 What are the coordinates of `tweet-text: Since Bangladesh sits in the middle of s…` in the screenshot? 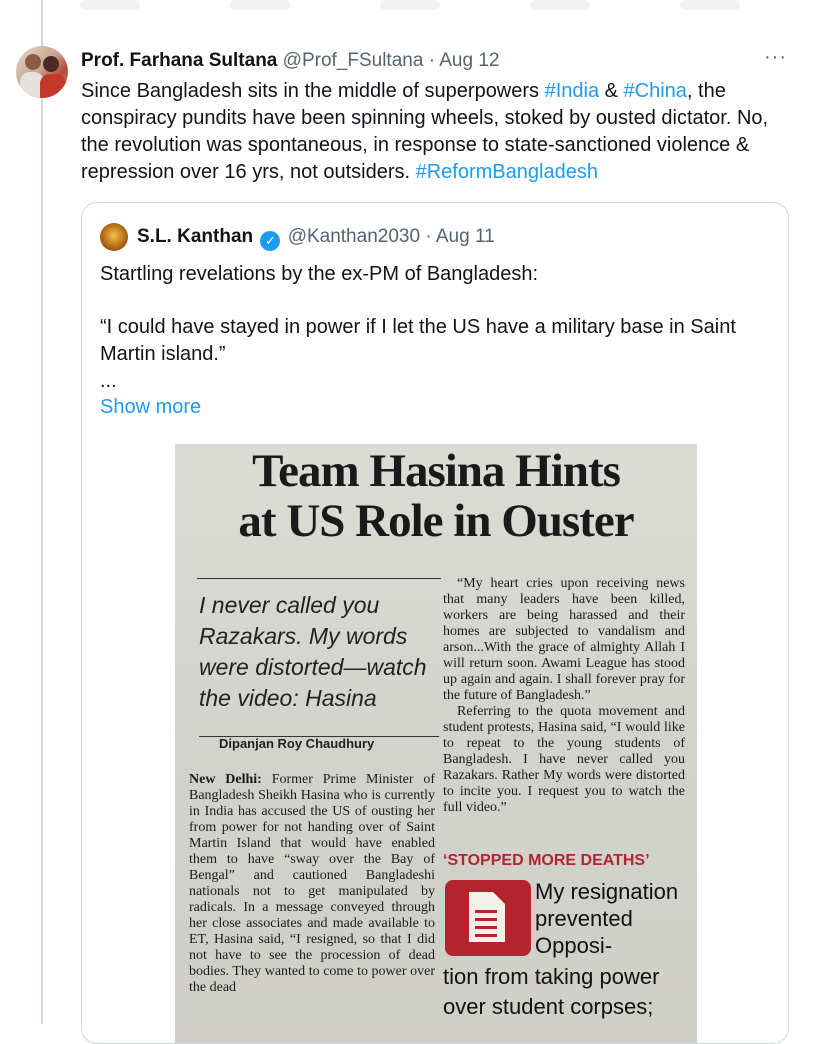 It's located at (438, 132).